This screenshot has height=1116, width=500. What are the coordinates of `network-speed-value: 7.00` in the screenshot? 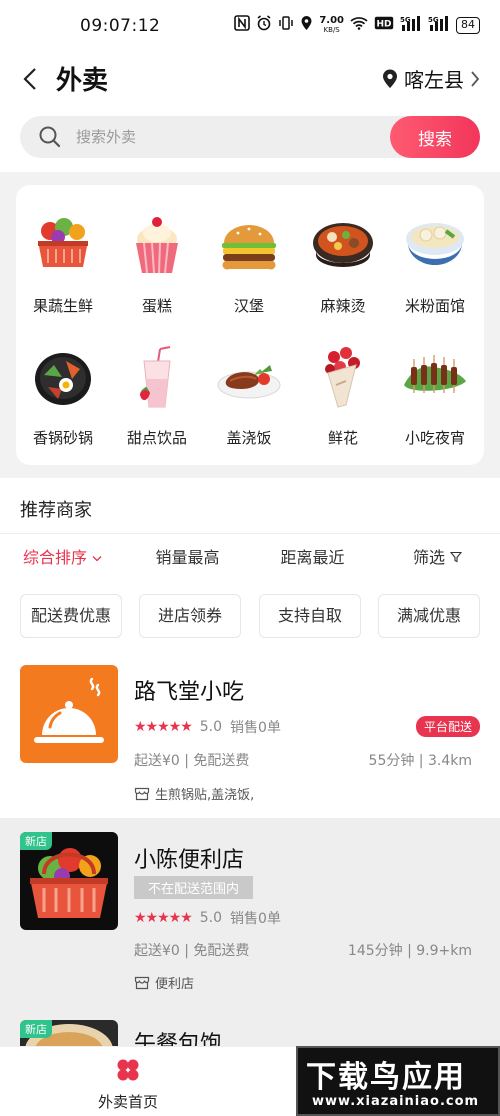 It's located at (331, 20).